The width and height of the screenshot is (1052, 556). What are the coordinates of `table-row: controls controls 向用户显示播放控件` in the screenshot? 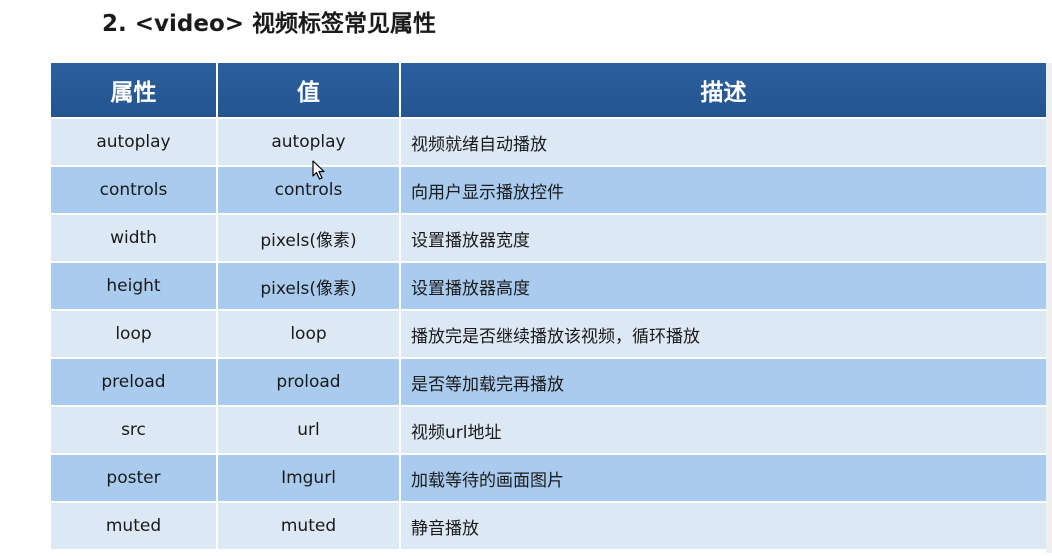 It's located at (548, 190).